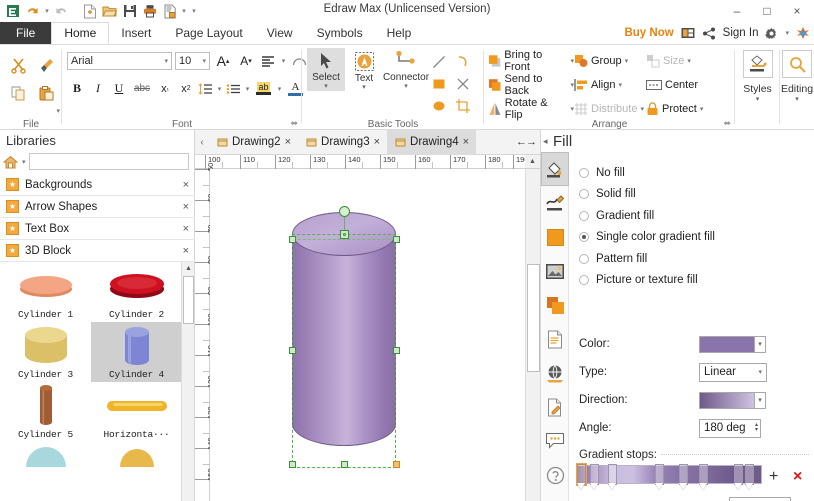 The width and height of the screenshot is (814, 501). What do you see at coordinates (292, 464) in the screenshot?
I see `handle-bottom-left` at bounding box center [292, 464].